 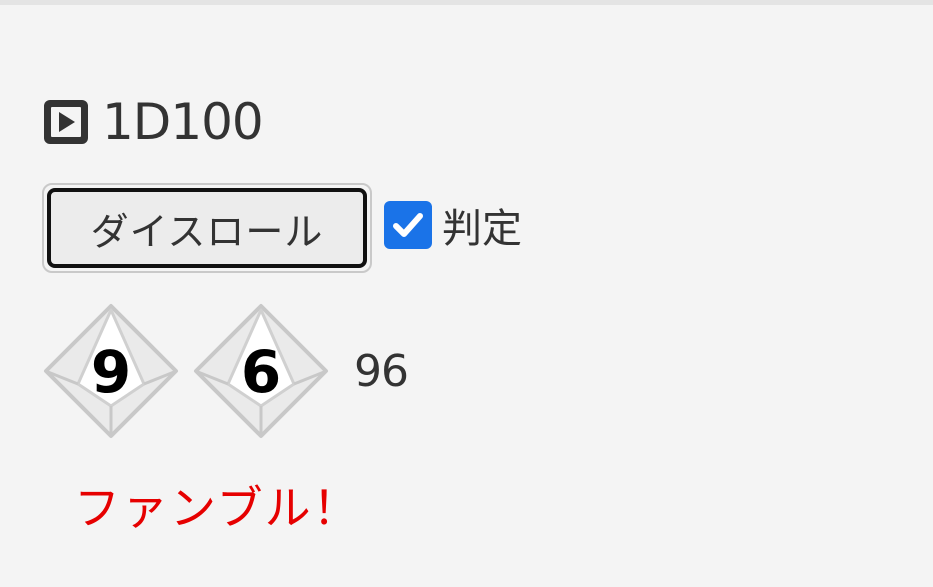 I want to click on die: 9, so click(x=111, y=371).